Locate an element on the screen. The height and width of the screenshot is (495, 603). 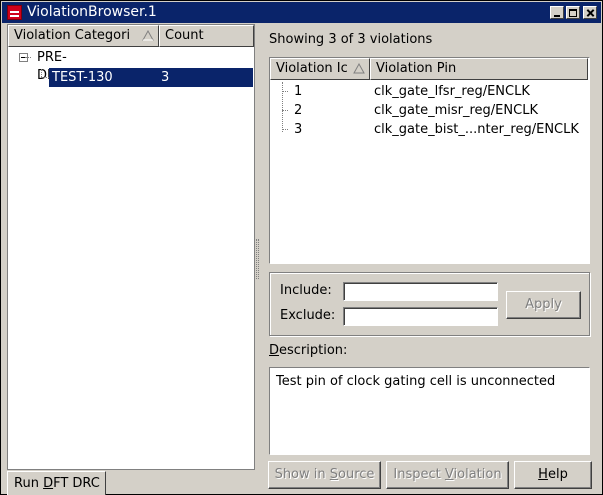
button-label-mnemonic: V is located at coordinates (449, 474).